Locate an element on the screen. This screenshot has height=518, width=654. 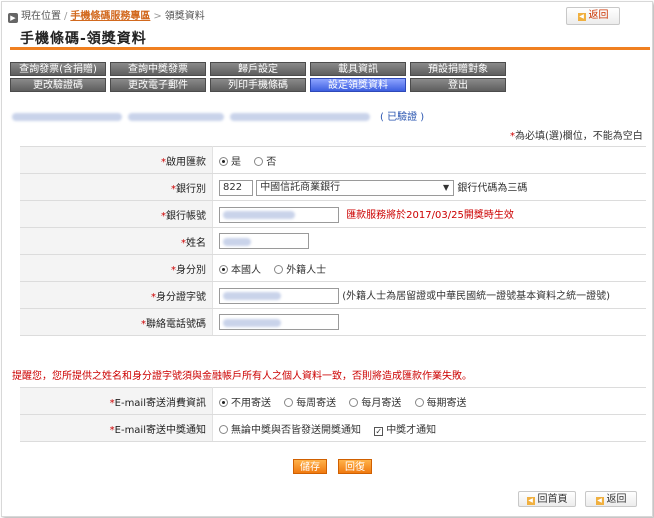
tab-print-barcode: 列印手機條碼 is located at coordinates (258, 85).